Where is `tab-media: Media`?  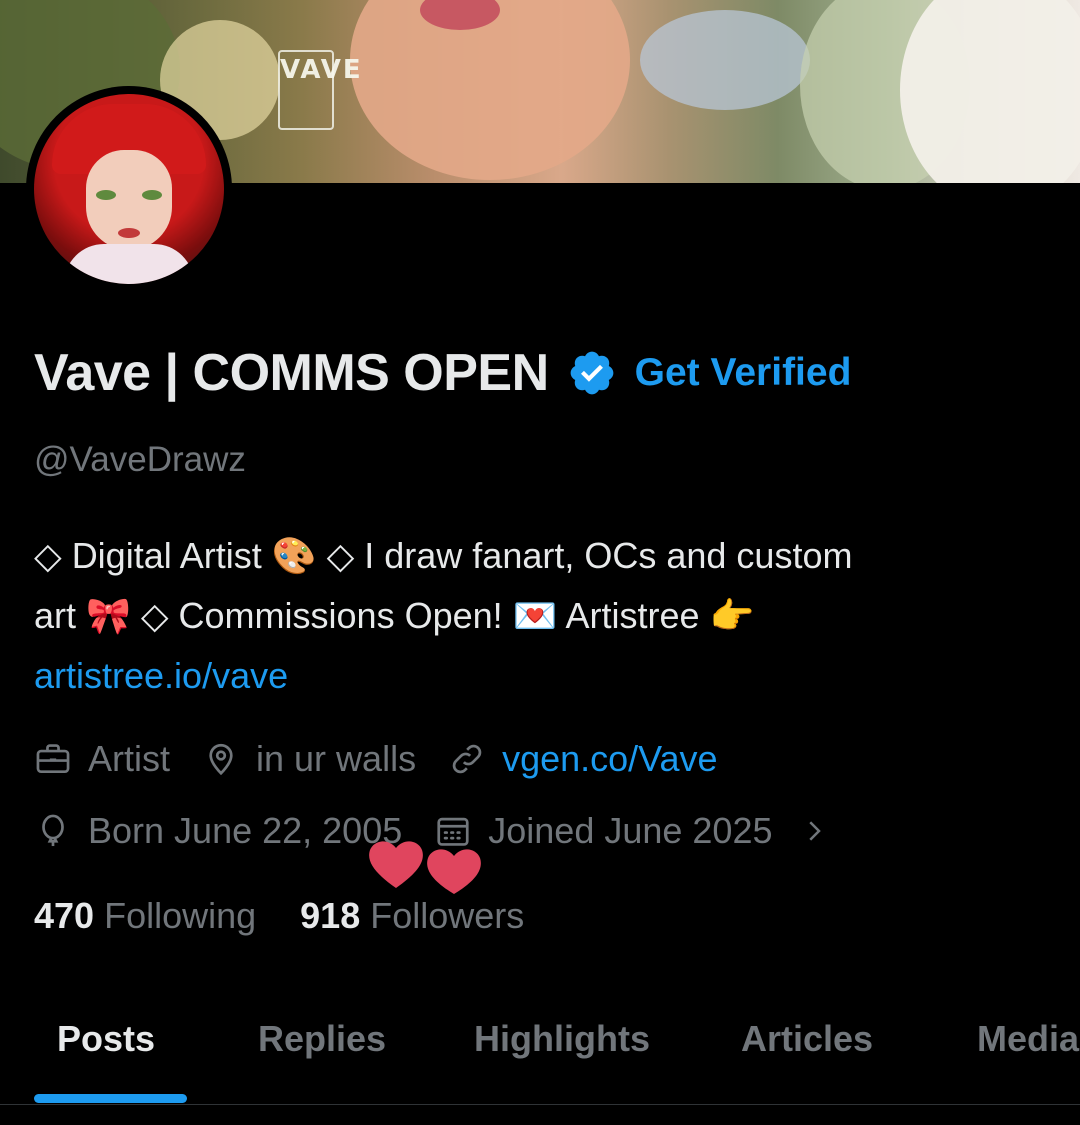 tab-media: Media is located at coordinates (1028, 1039).